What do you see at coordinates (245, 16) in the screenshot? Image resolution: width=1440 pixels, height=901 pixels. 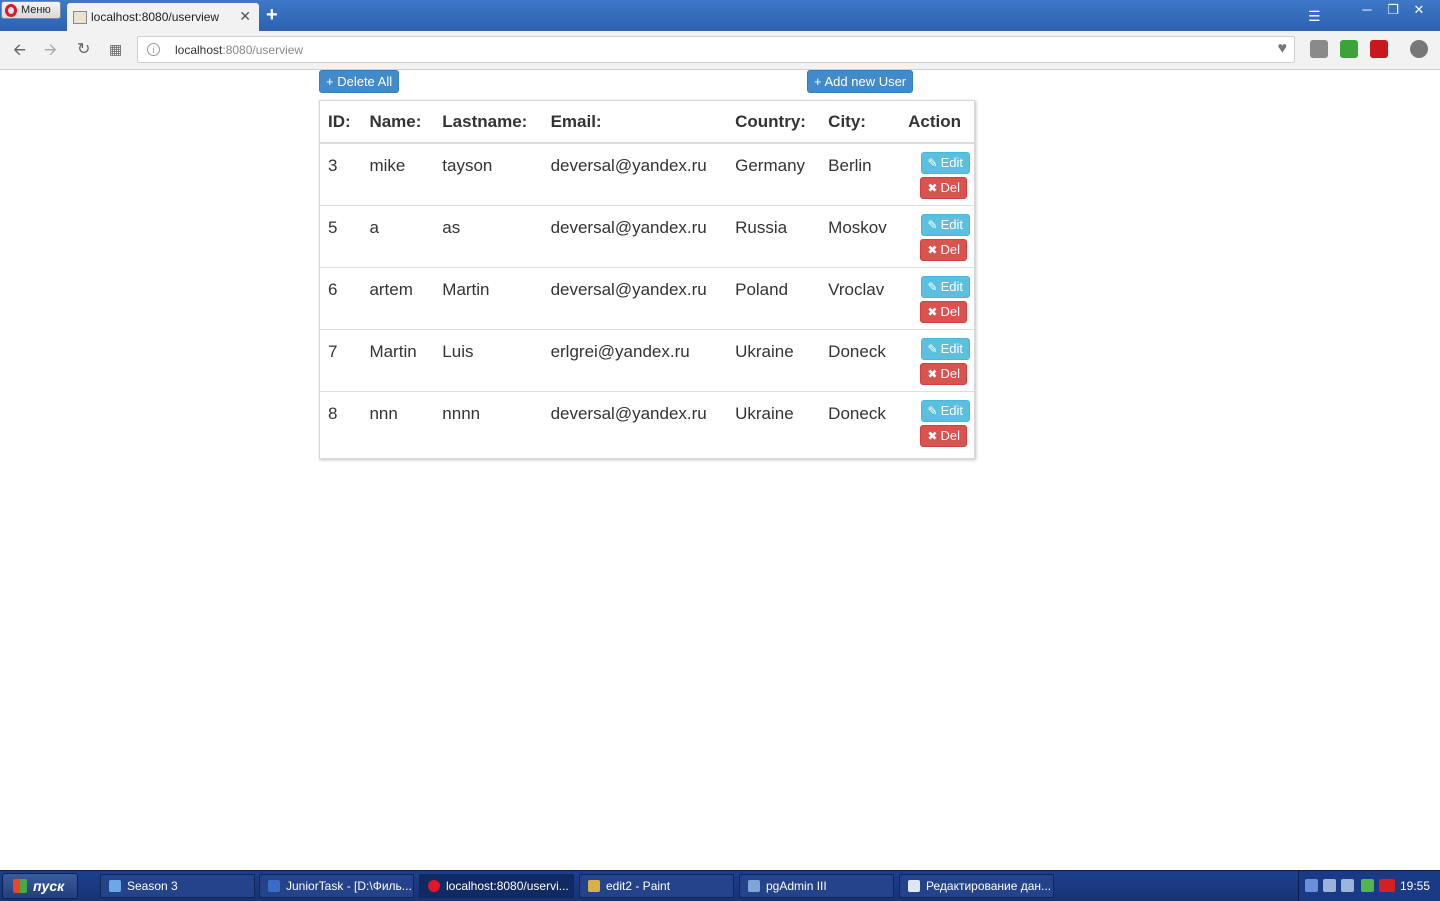 I see `tab-close-icon: ✕` at bounding box center [245, 16].